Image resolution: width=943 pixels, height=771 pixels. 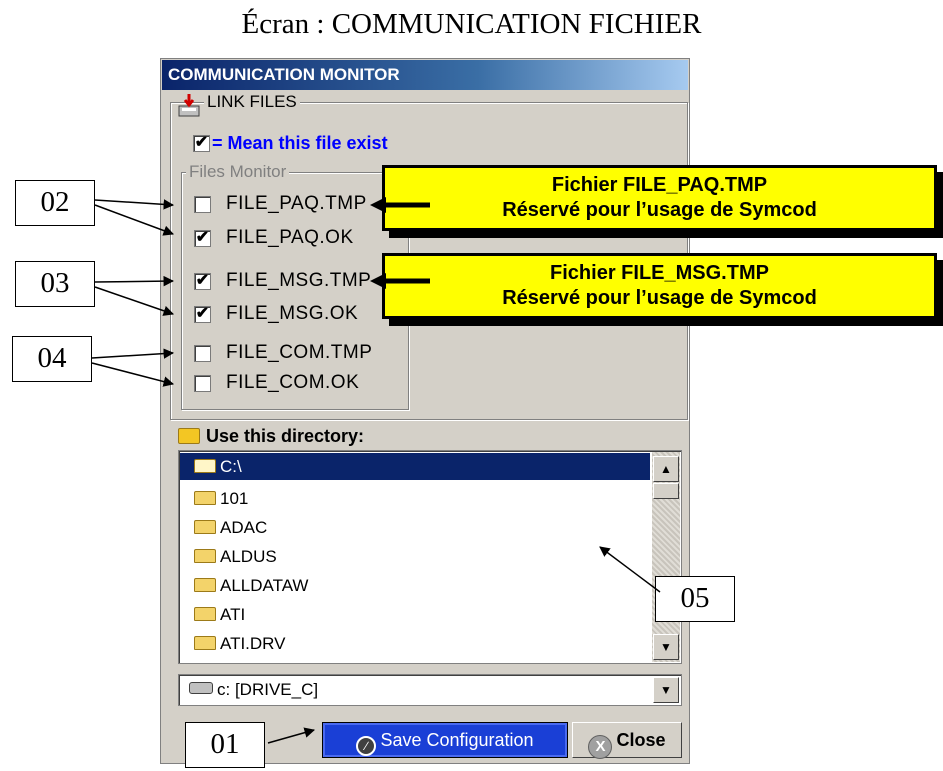 What do you see at coordinates (134, 301) in the screenshot?
I see `arrow-03-msg-ok` at bounding box center [134, 301].